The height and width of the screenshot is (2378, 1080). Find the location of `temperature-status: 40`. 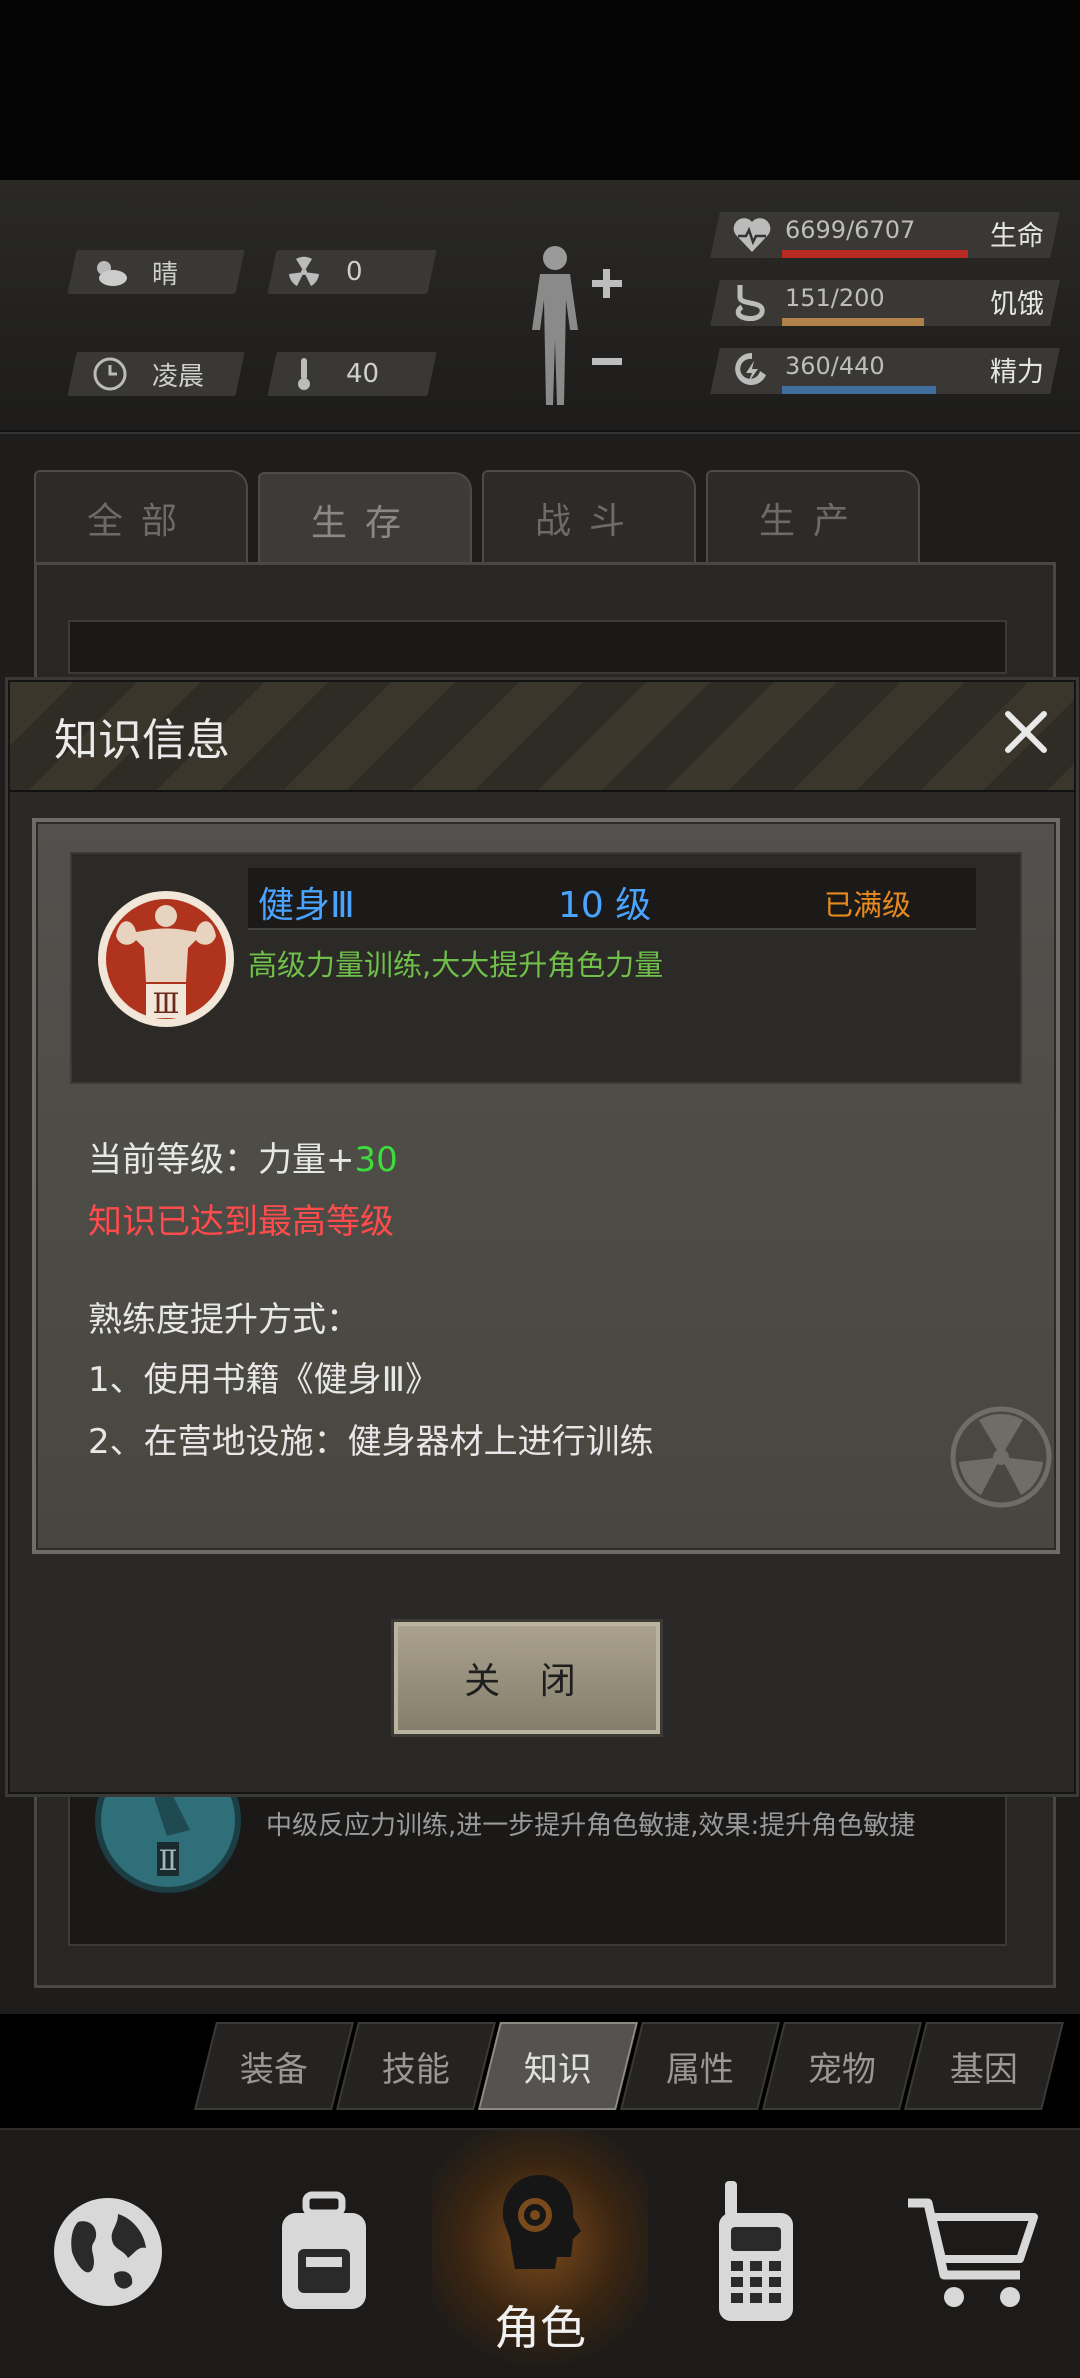

temperature-status: 40 is located at coordinates (331, 374).